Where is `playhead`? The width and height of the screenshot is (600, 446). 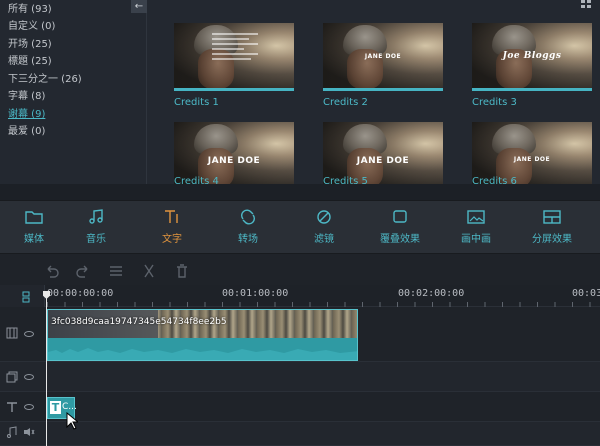
playhead is located at coordinates (46, 371).